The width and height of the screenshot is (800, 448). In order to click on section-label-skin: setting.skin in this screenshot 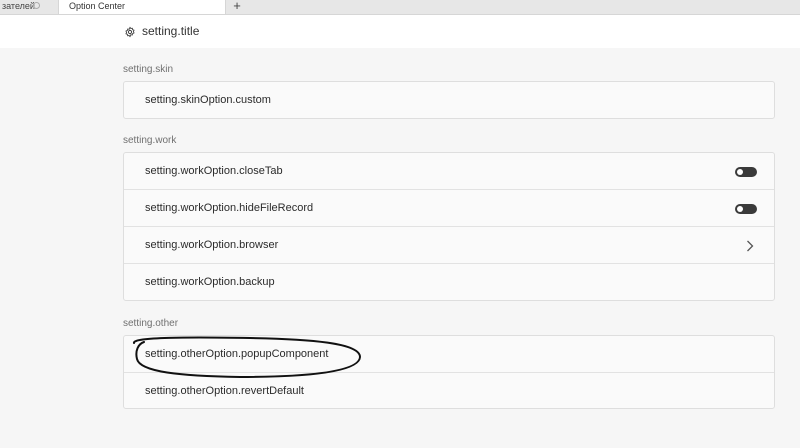, I will do `click(148, 69)`.